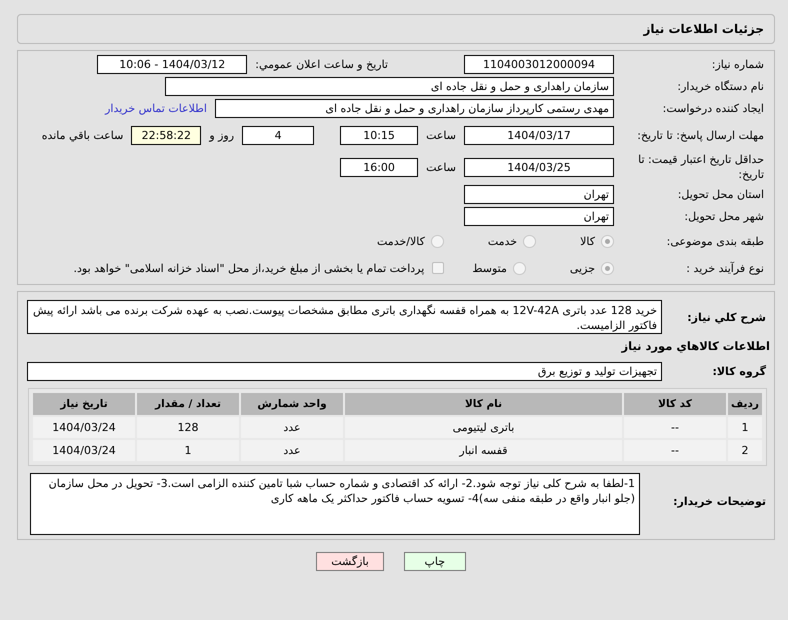  Describe the element at coordinates (539, 167) in the screenshot. I see `date-field: 1404/03/25` at that location.